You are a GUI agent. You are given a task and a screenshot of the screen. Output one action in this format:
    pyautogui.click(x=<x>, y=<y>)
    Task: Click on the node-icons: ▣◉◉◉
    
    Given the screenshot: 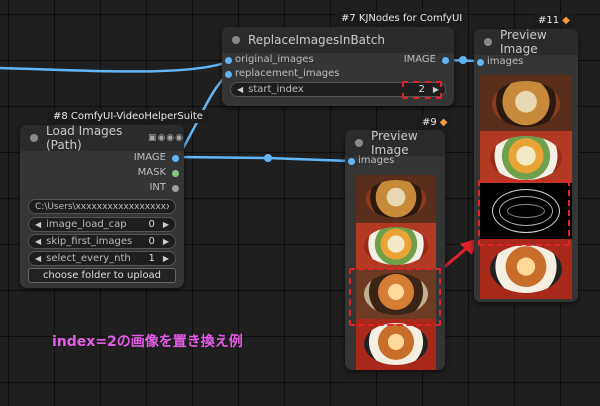 What is the action you would take?
    pyautogui.click(x=165, y=138)
    